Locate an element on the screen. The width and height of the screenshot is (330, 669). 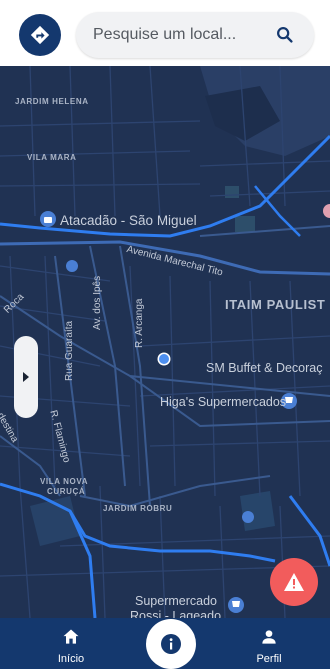
label-higas: Higa's Supermercados is located at coordinates (223, 402).